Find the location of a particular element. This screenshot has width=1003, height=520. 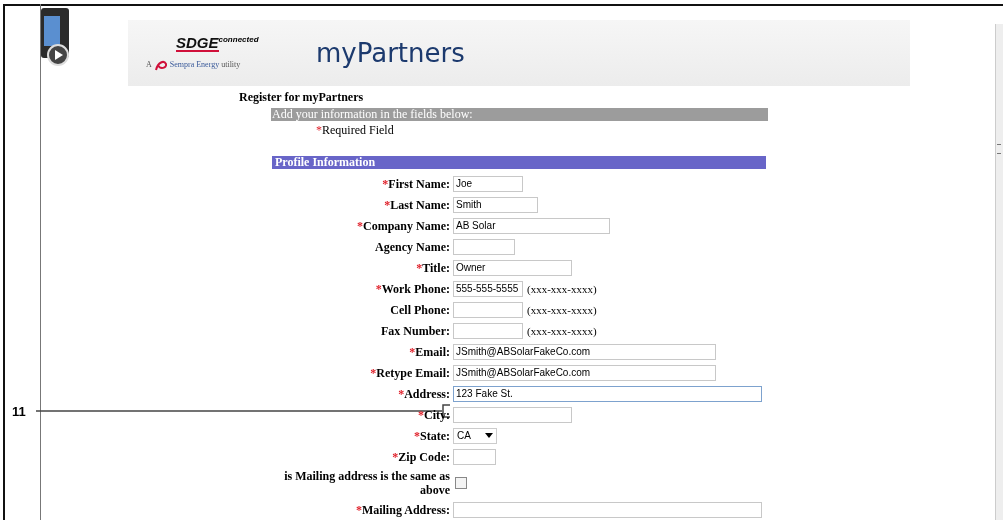

text-field: 123 Fake St. is located at coordinates (607, 393).